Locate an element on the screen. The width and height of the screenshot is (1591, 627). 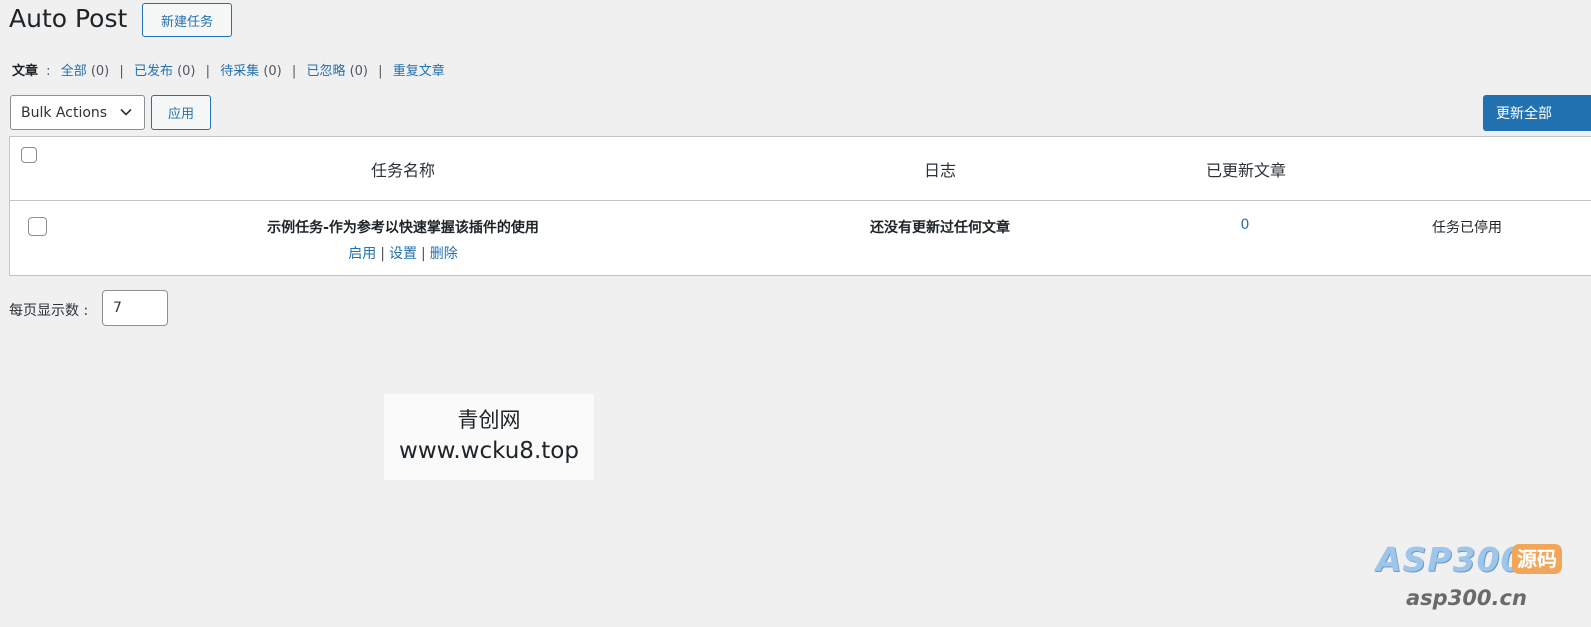
select-all-checkbox is located at coordinates (29, 155).